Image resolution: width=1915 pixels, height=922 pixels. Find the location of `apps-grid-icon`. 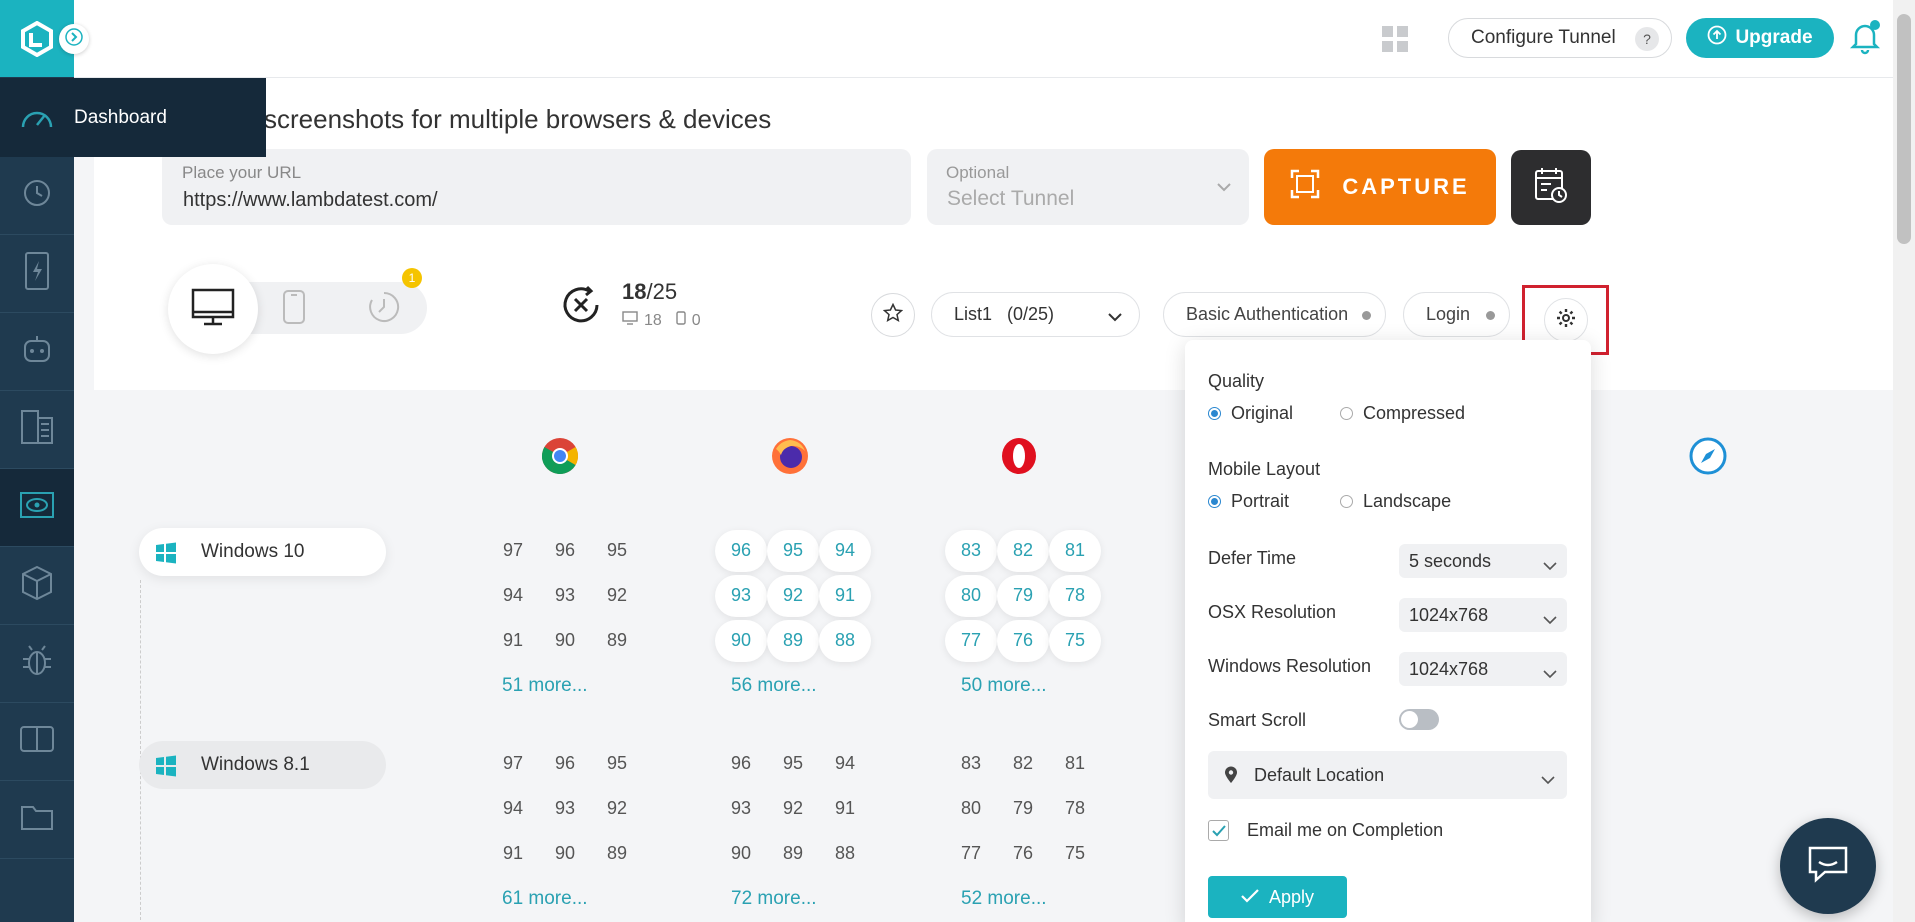

apps-grid-icon is located at coordinates (1395, 41).